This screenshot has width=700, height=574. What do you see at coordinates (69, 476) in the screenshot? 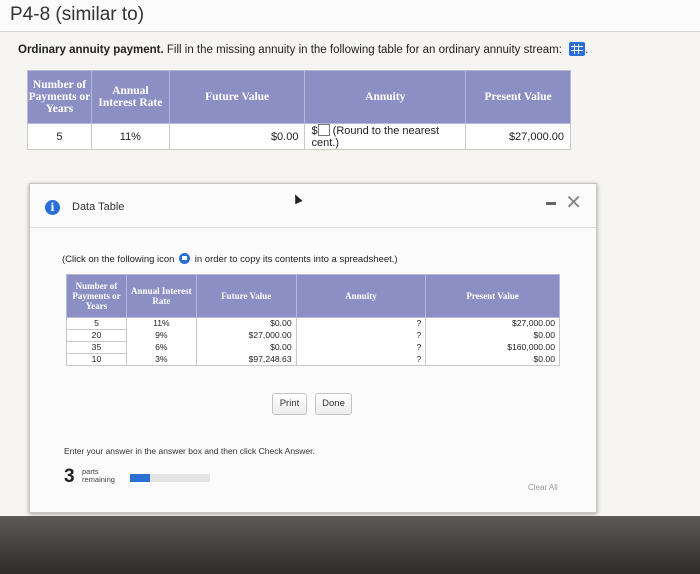
I see `parts-remaining-count: 3` at bounding box center [69, 476].